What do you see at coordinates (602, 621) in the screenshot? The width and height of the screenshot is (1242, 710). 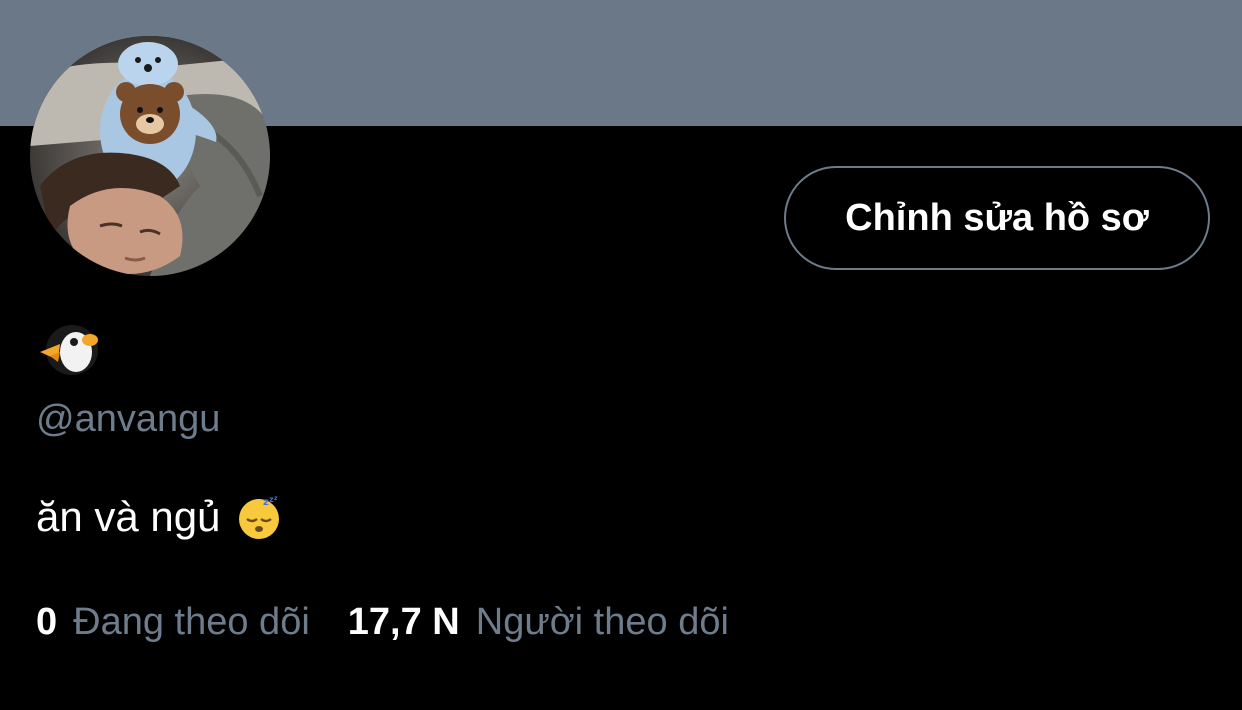 I see `followers-label: Người theo dõi` at bounding box center [602, 621].